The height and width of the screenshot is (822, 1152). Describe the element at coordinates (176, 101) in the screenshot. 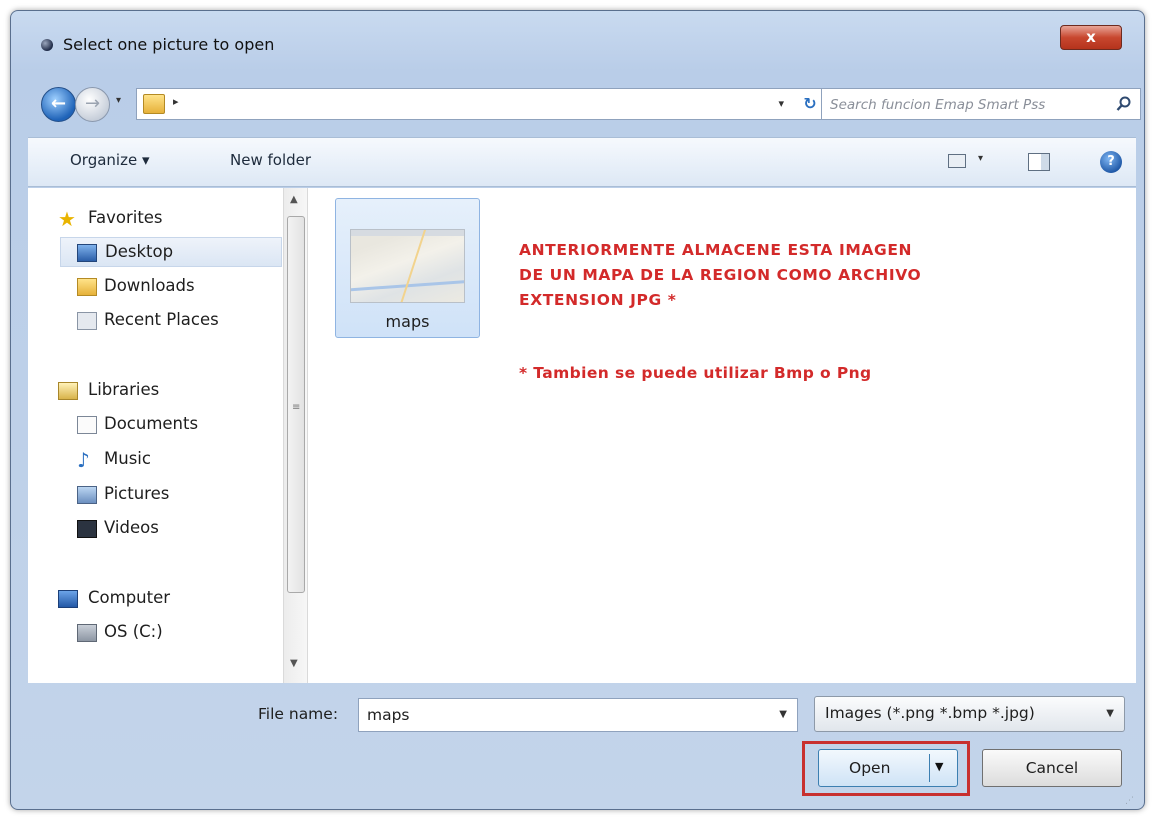

I see `breadcrumb-chevron-icon: ▸` at that location.